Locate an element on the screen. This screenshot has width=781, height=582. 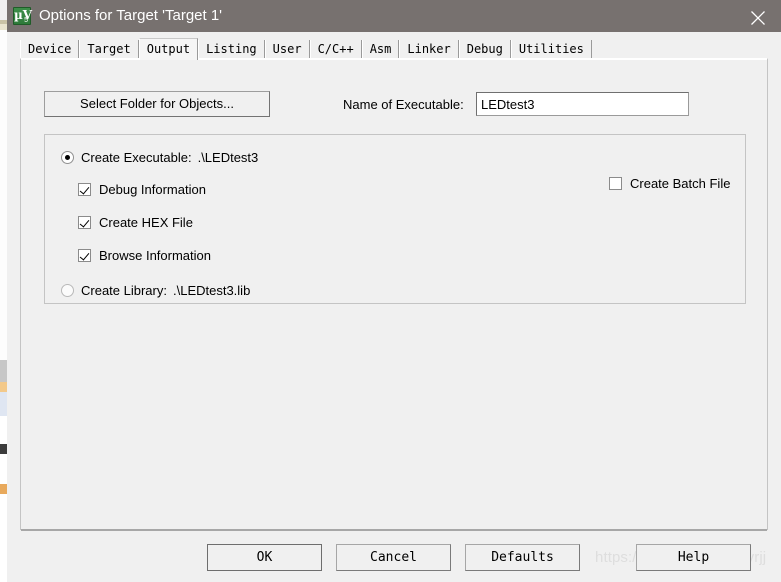
ok-button: OK is located at coordinates (264, 557).